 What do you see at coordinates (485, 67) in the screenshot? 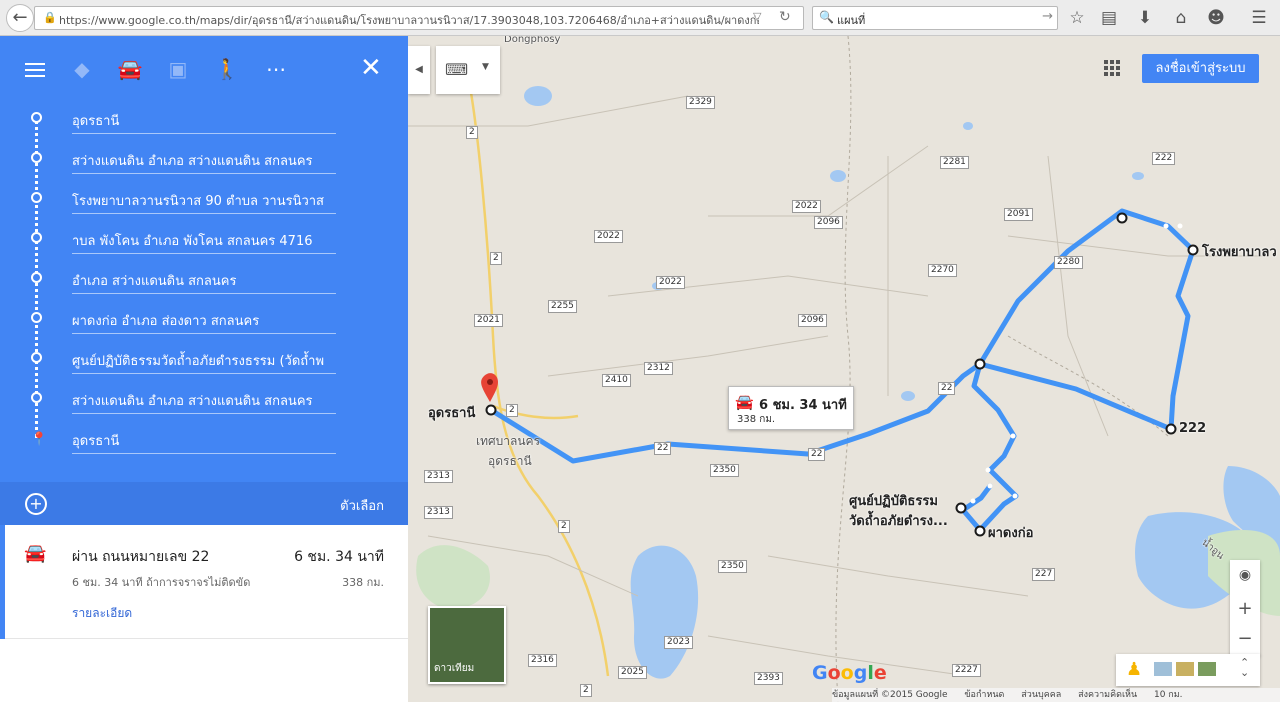
I see `chevron-down-icon: ▼` at bounding box center [485, 67].